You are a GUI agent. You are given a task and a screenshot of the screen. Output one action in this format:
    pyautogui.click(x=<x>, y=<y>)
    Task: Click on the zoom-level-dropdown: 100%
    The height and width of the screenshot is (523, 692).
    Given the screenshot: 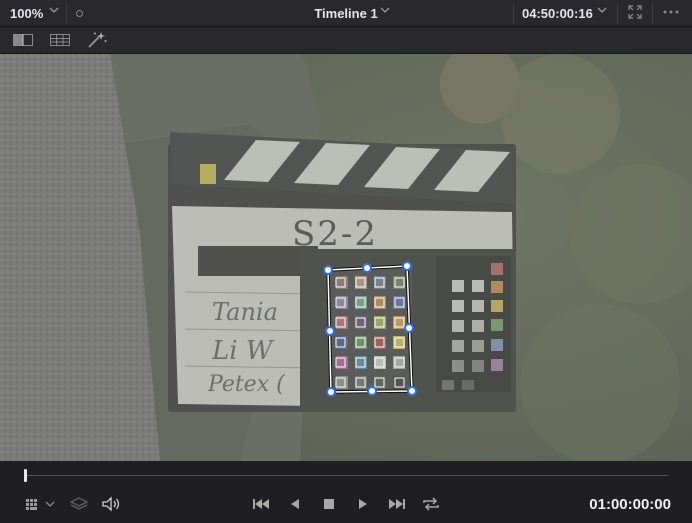 What is the action you would take?
    pyautogui.click(x=26, y=13)
    